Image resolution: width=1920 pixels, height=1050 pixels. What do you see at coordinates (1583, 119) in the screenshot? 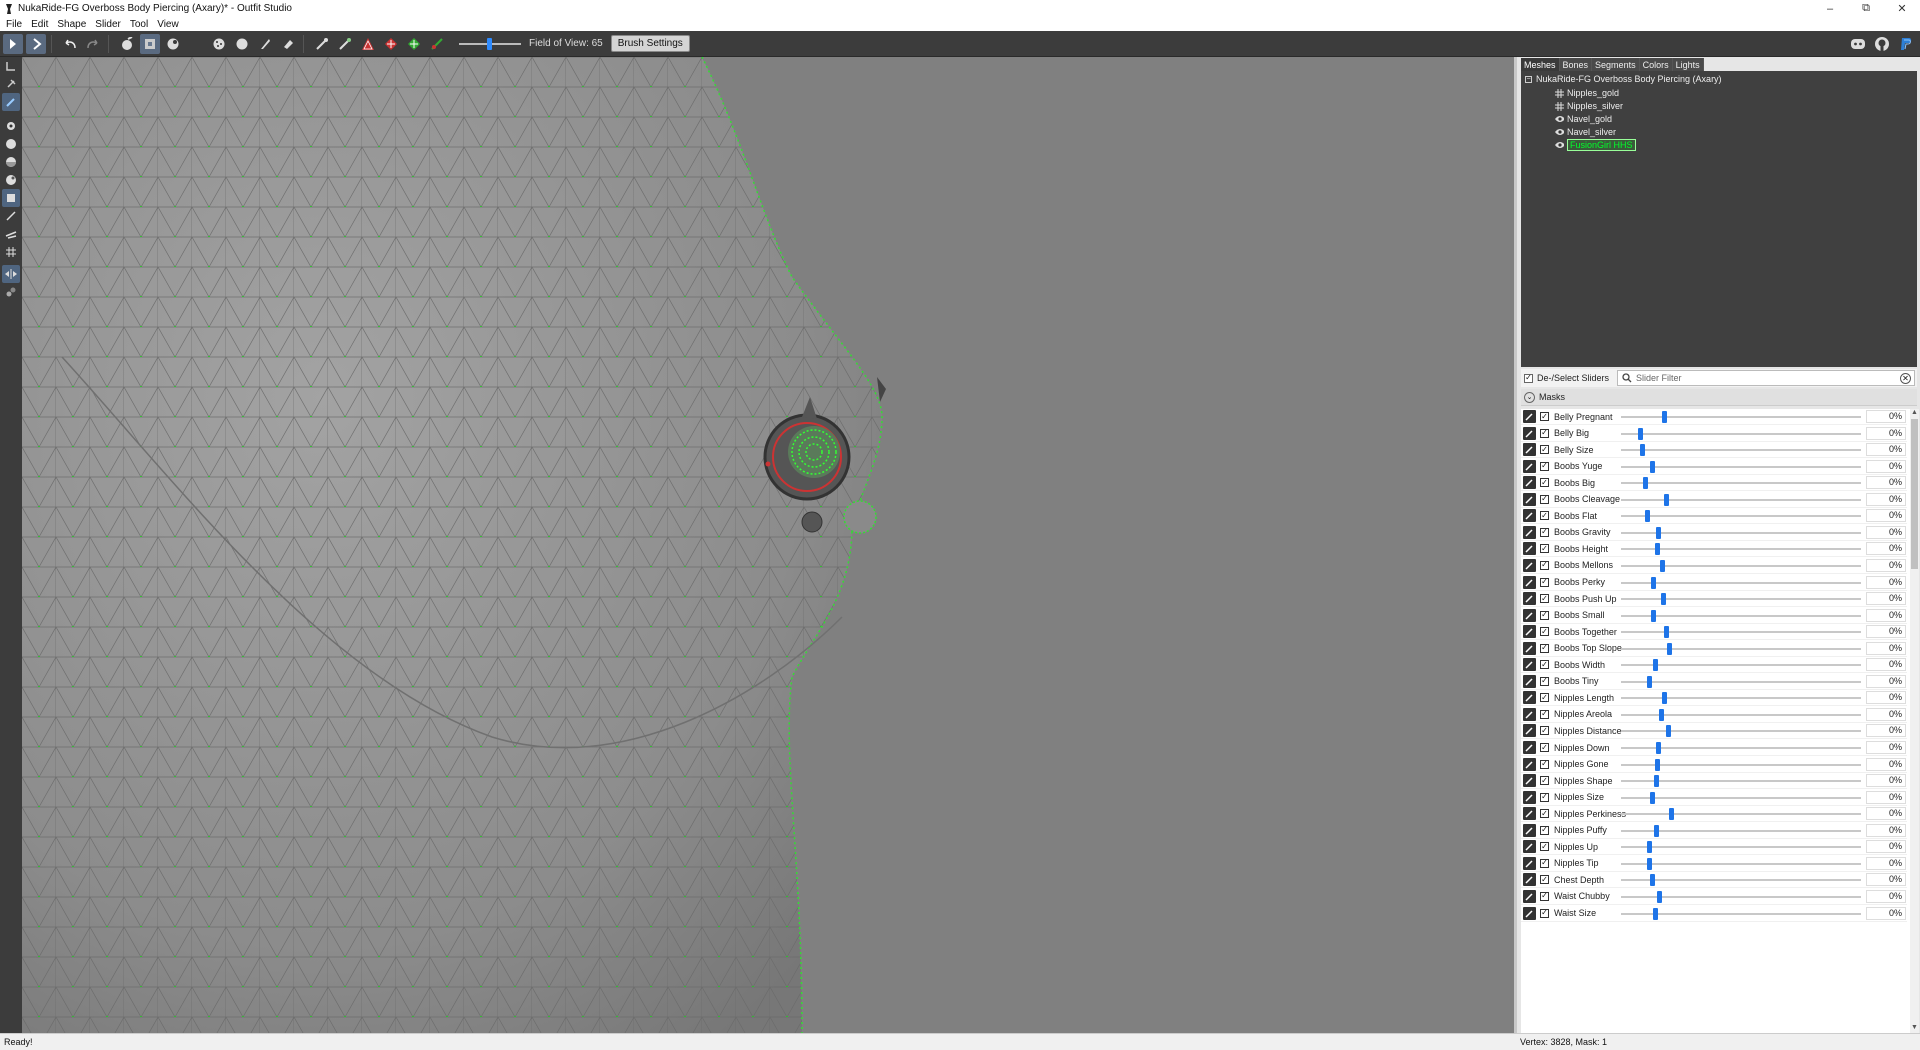
I see `mesh-item-navel-gold: Navel_gold` at bounding box center [1583, 119].